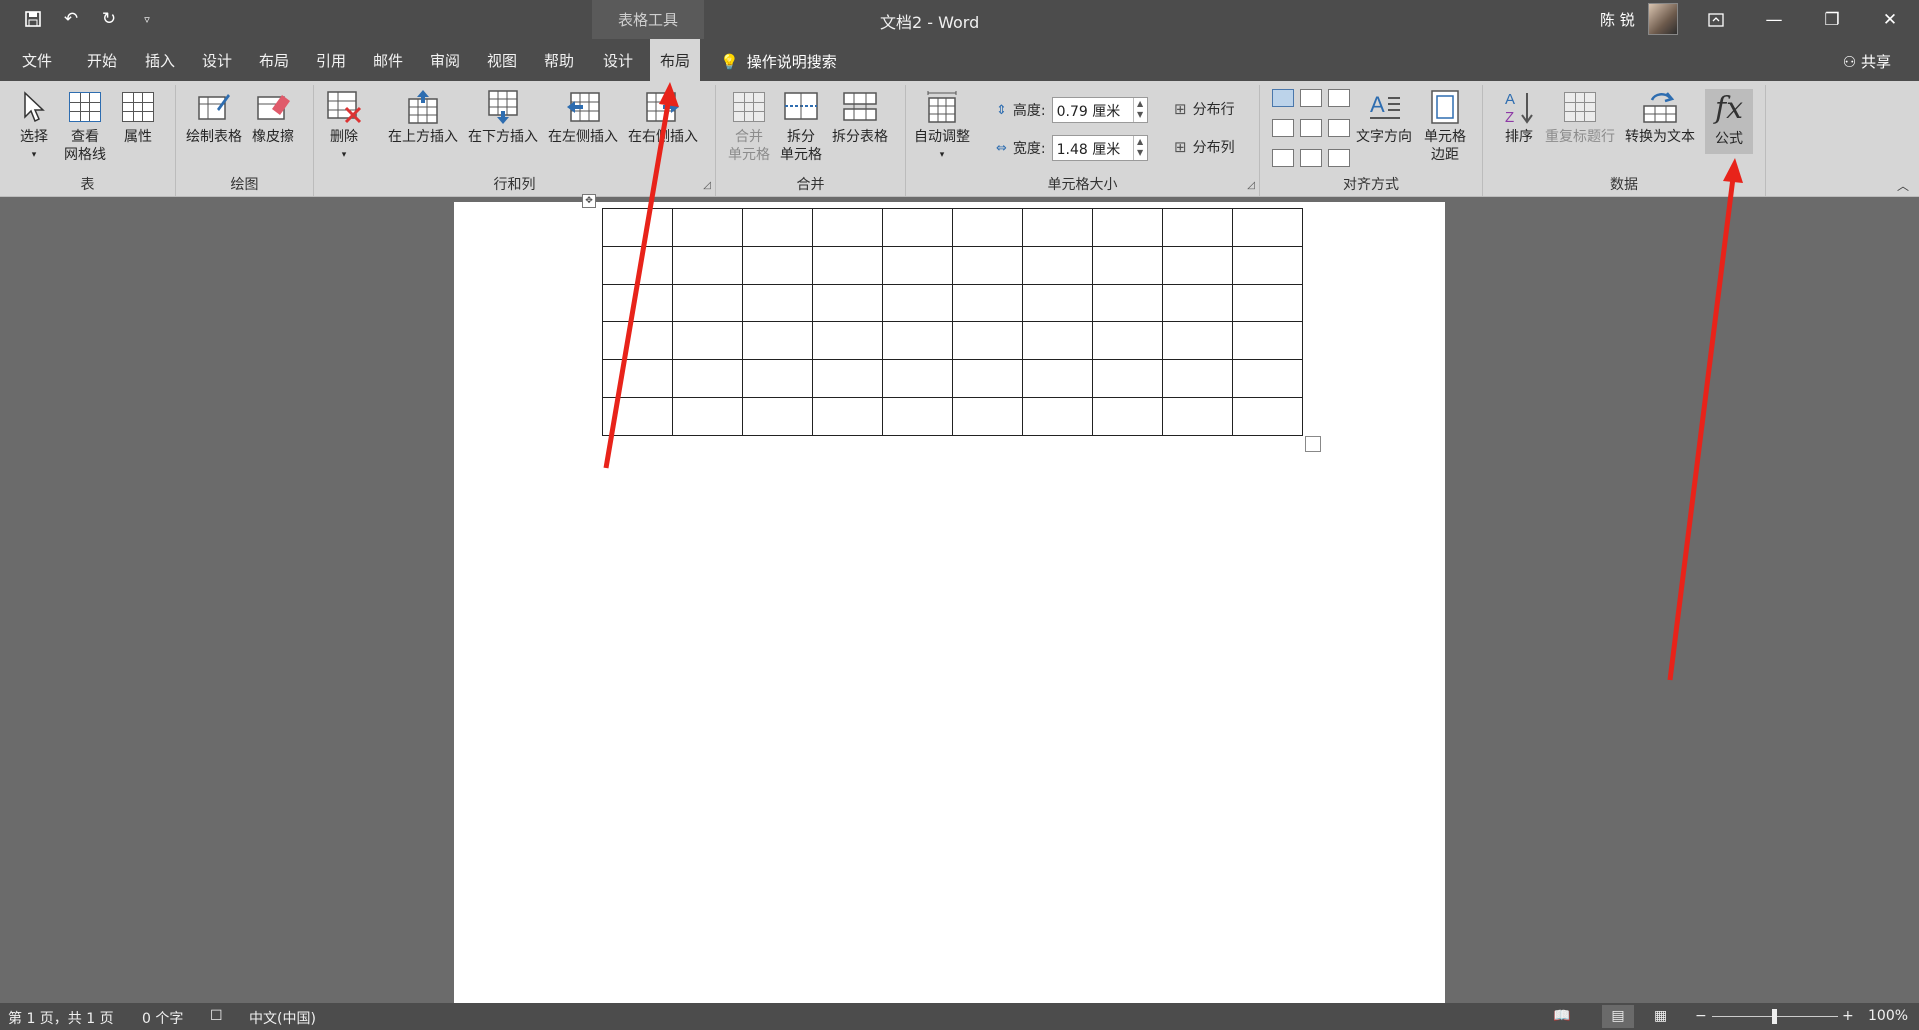 The height and width of the screenshot is (1030, 1919). I want to click on restore-button: ❐, so click(1832, 19).